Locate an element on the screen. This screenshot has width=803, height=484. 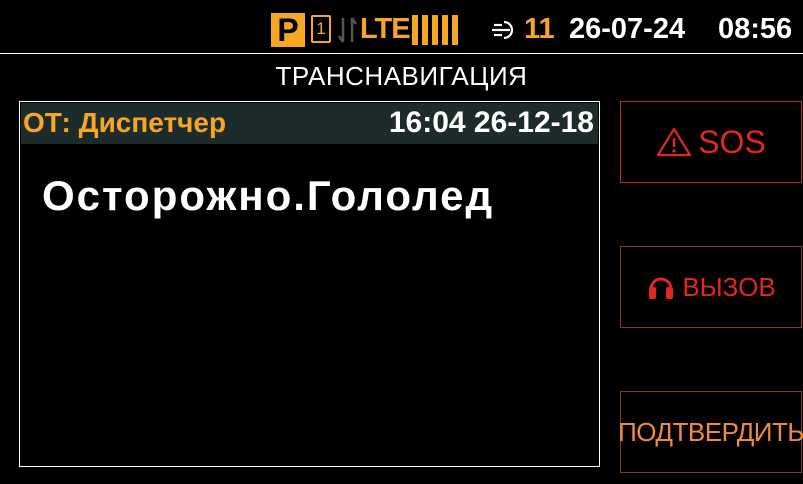
satellite-icon is located at coordinates (503, 30).